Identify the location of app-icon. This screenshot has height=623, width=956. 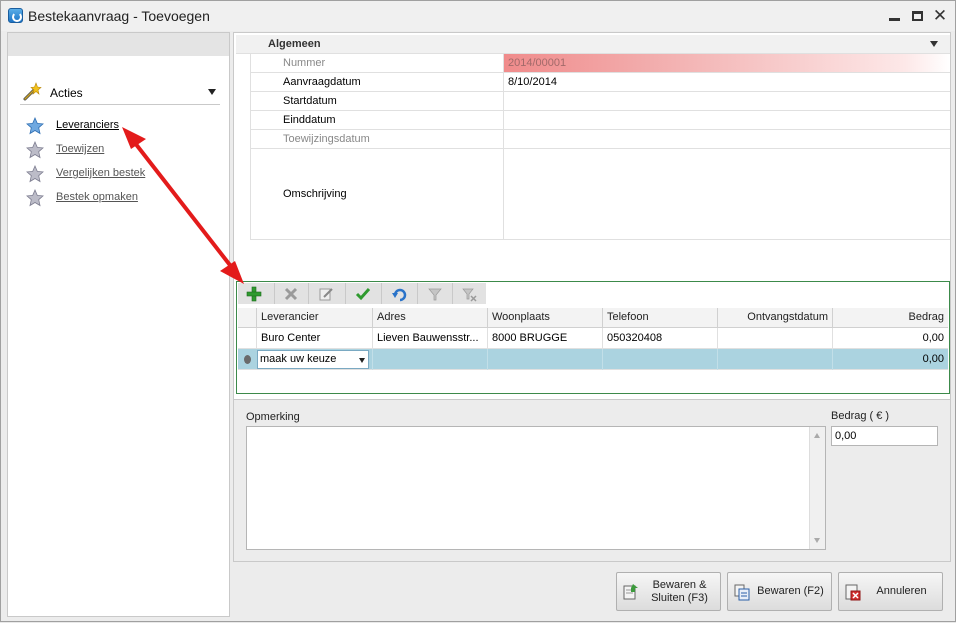
(15, 15).